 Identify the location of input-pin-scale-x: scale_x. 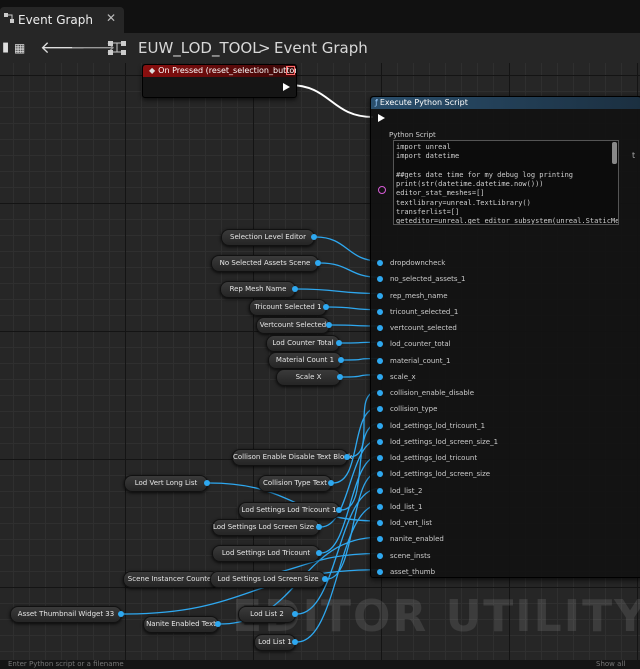
(396, 377).